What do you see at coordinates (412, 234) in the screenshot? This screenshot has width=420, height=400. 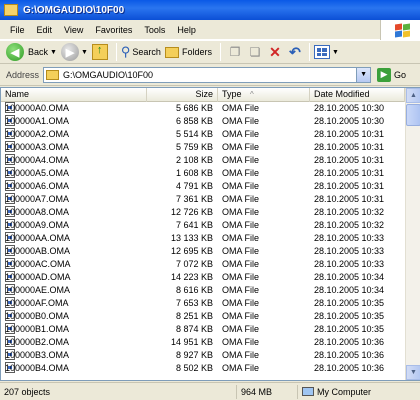 I see `vertical-scrollbar: ▲ ▼` at bounding box center [412, 234].